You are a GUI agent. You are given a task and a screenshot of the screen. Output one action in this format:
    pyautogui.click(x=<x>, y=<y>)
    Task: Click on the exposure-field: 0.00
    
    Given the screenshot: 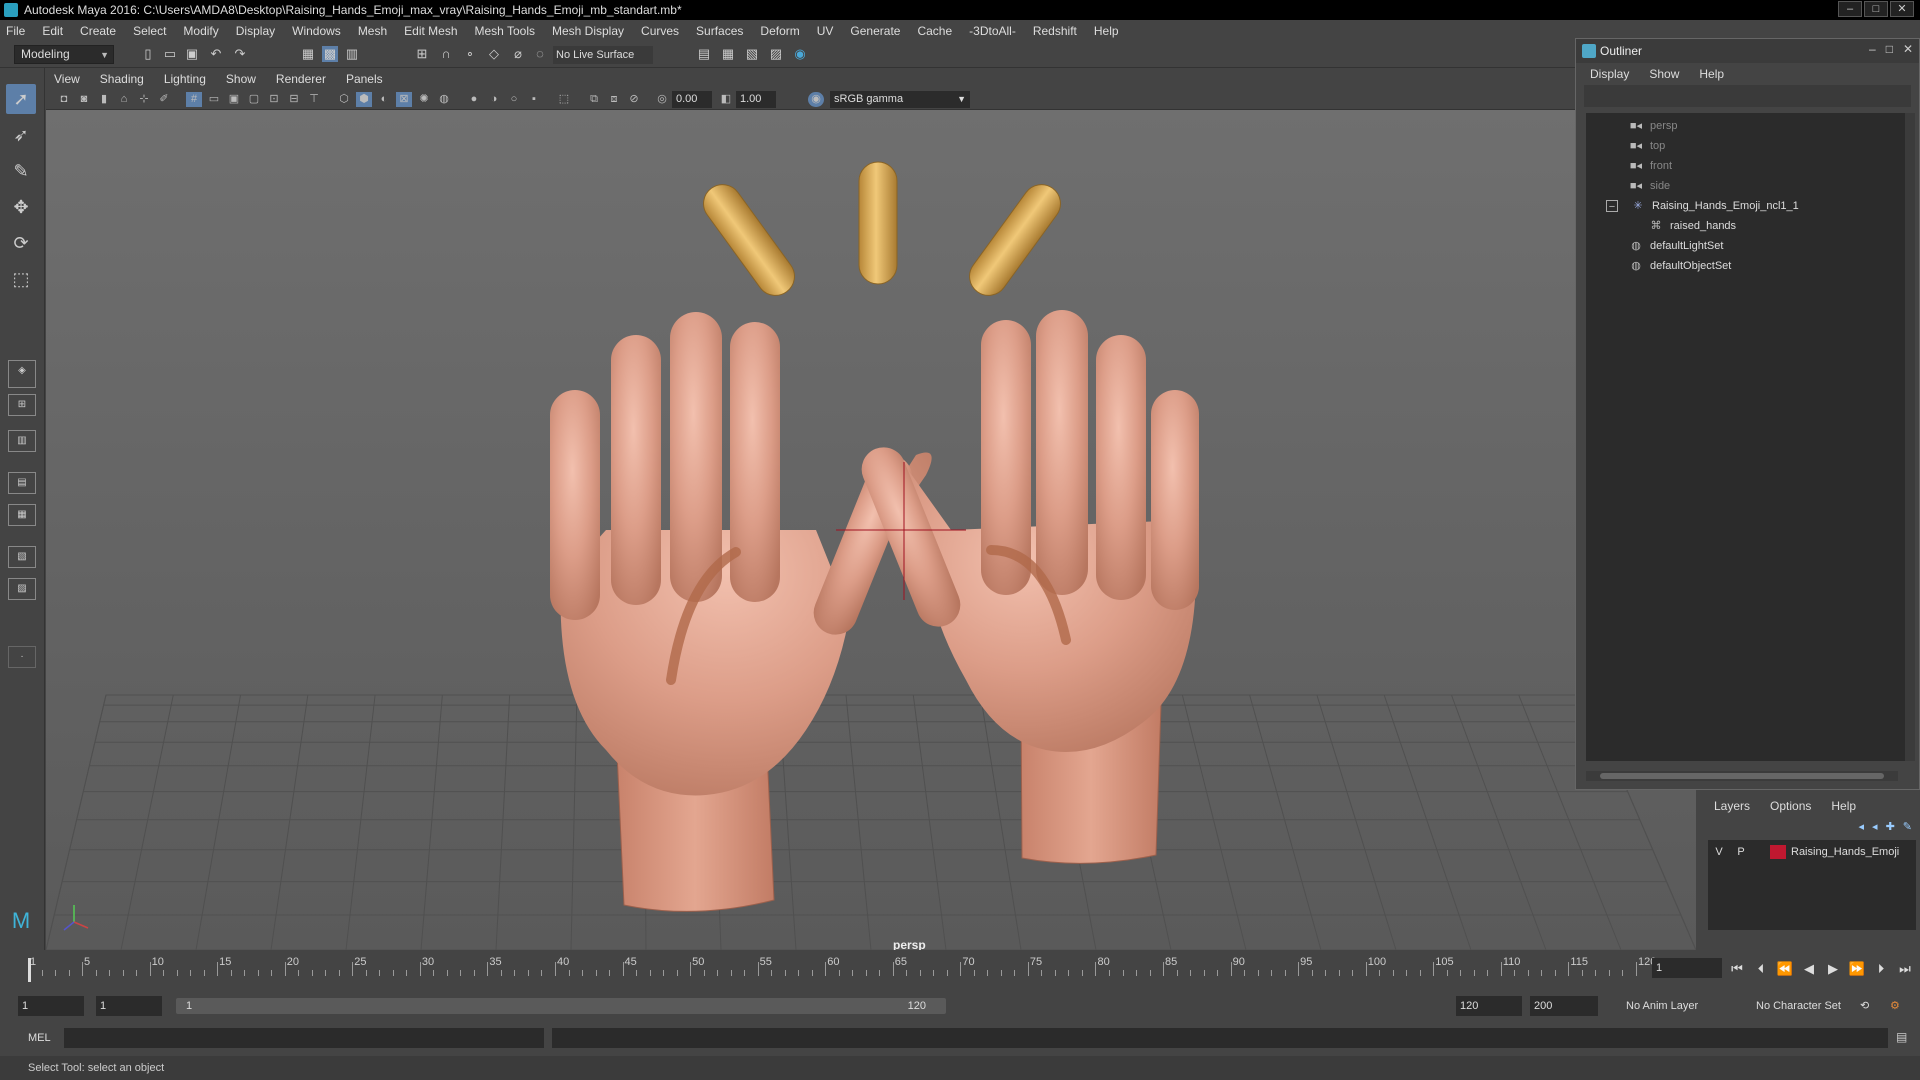 What is the action you would take?
    pyautogui.click(x=692, y=99)
    